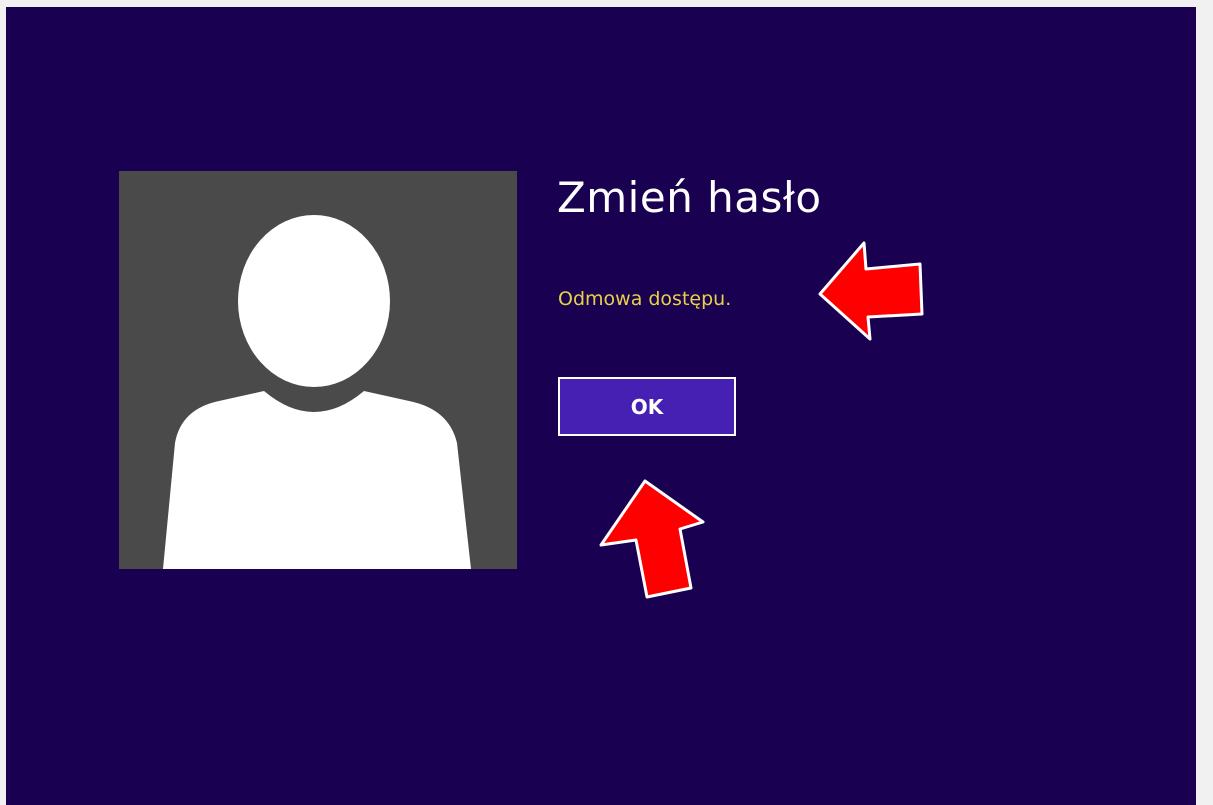  I want to click on ok-button: OK, so click(647, 406).